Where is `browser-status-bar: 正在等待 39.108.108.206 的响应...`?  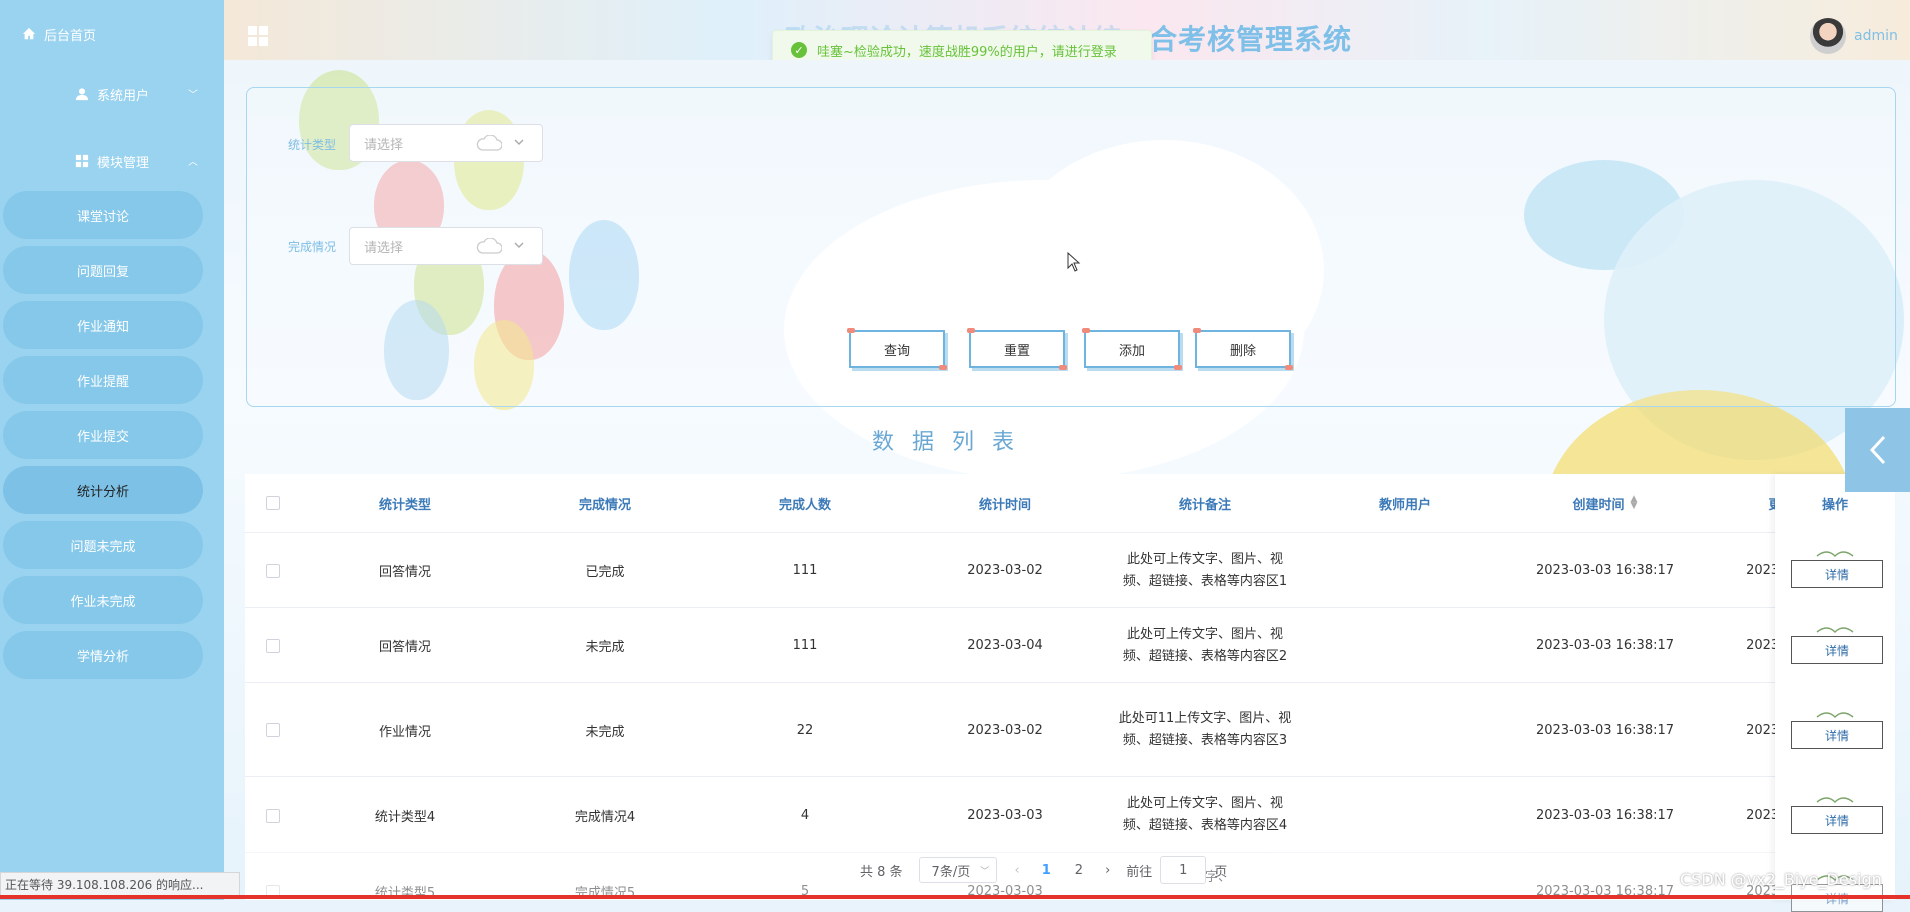
browser-status-bar: 正在等待 39.108.108.206 的响应... is located at coordinates (120, 884).